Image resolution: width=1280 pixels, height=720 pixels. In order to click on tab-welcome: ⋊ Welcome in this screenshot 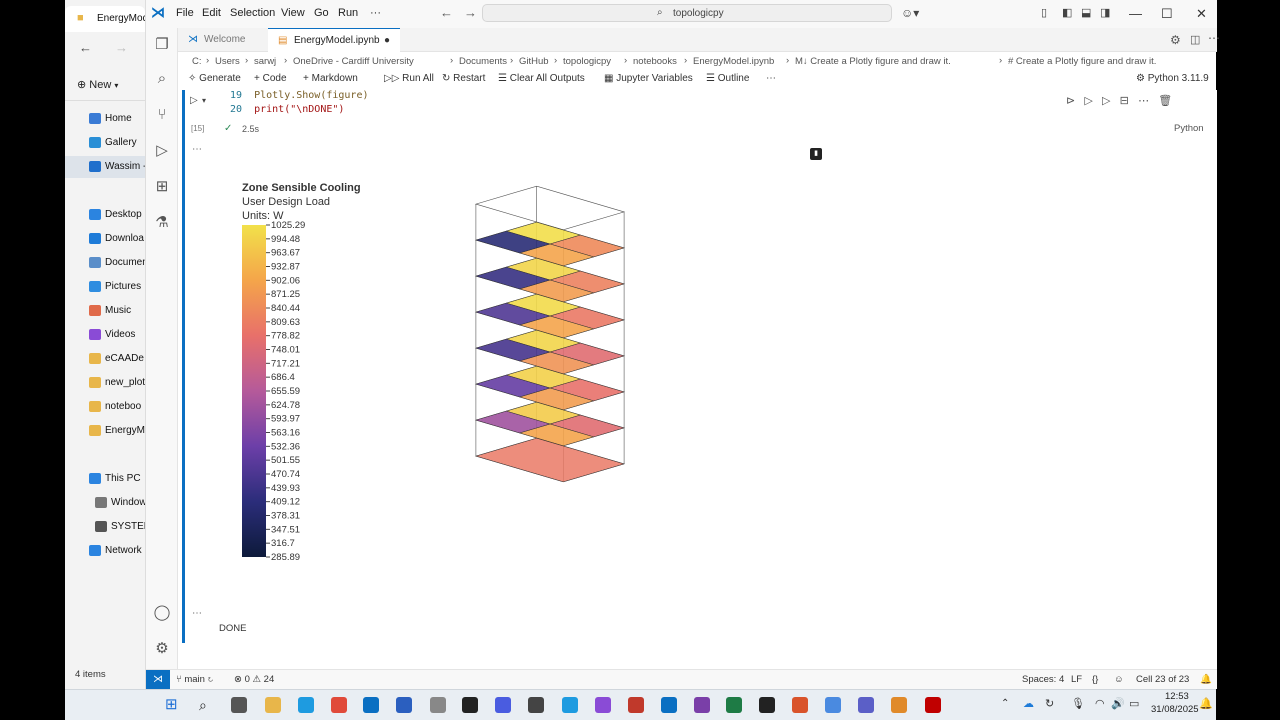, I will do `click(223, 40)`.